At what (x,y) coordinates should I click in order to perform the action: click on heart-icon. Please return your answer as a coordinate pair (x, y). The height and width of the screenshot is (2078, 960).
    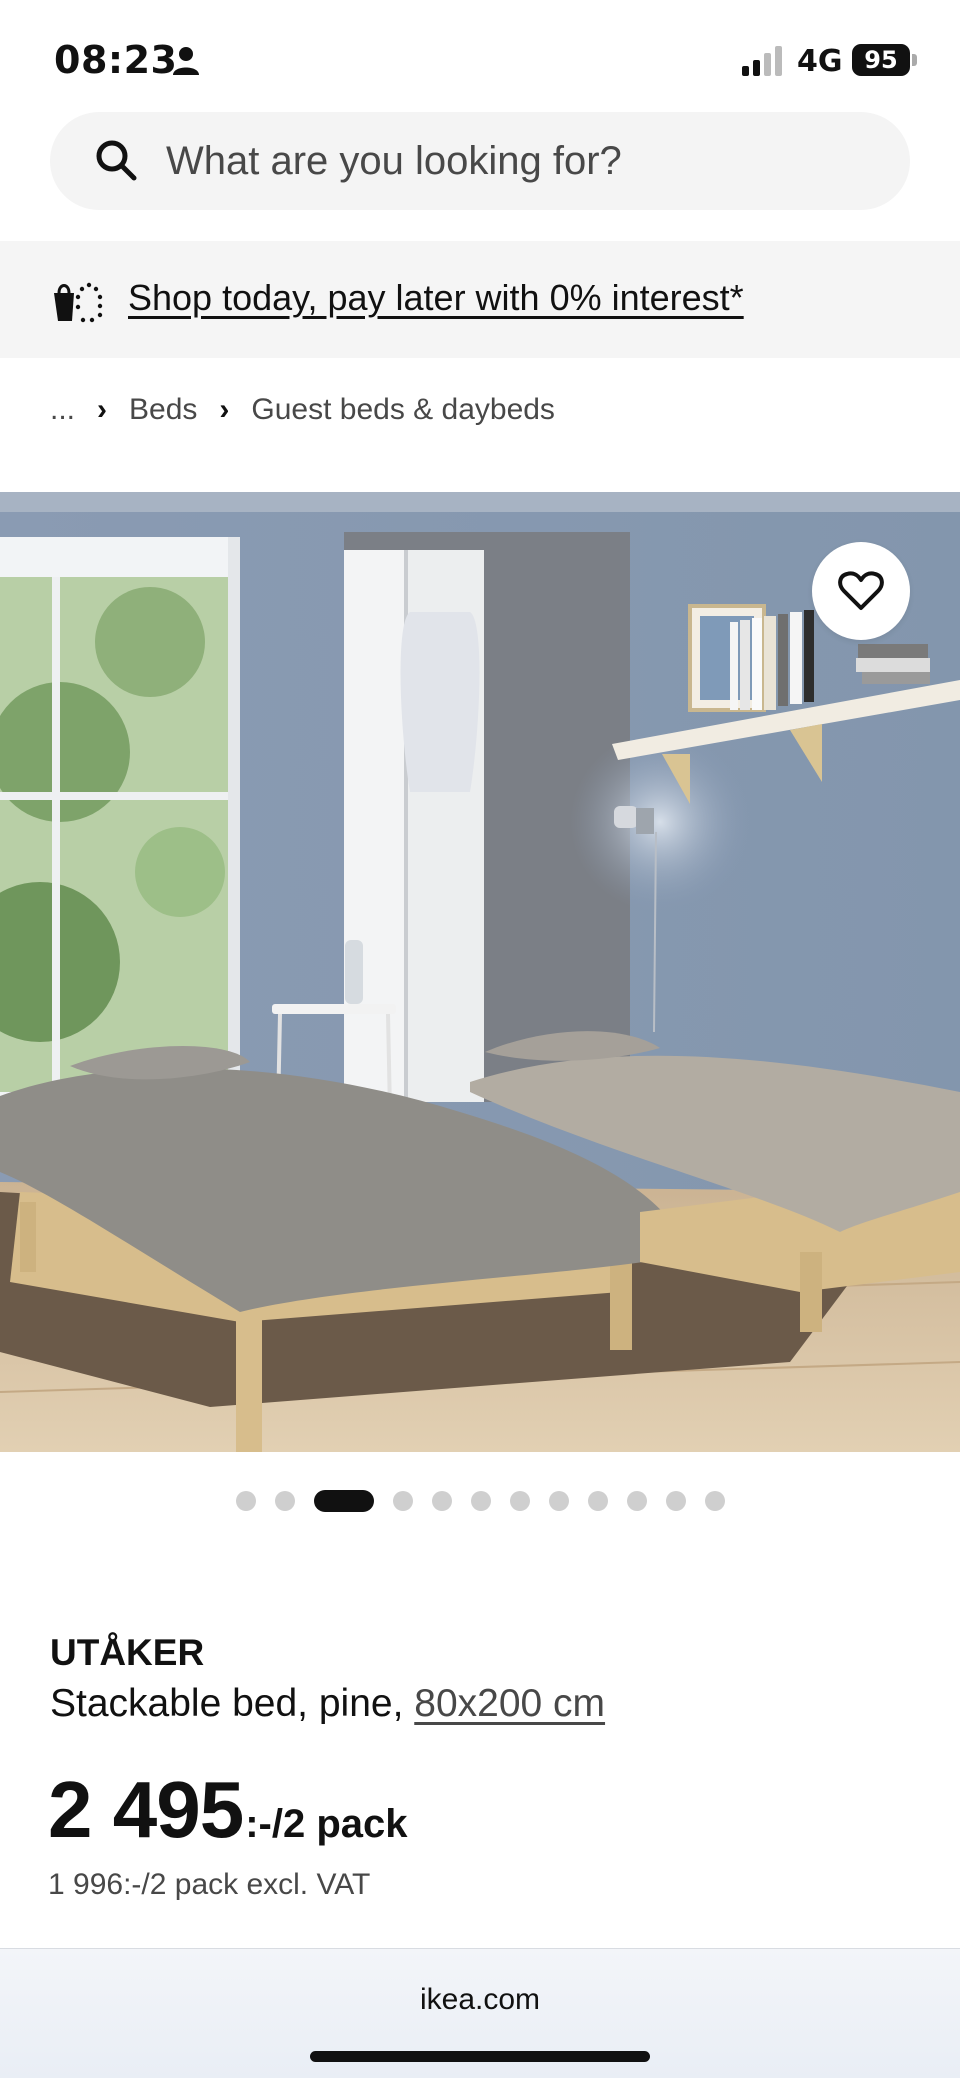
    Looking at the image, I should click on (861, 590).